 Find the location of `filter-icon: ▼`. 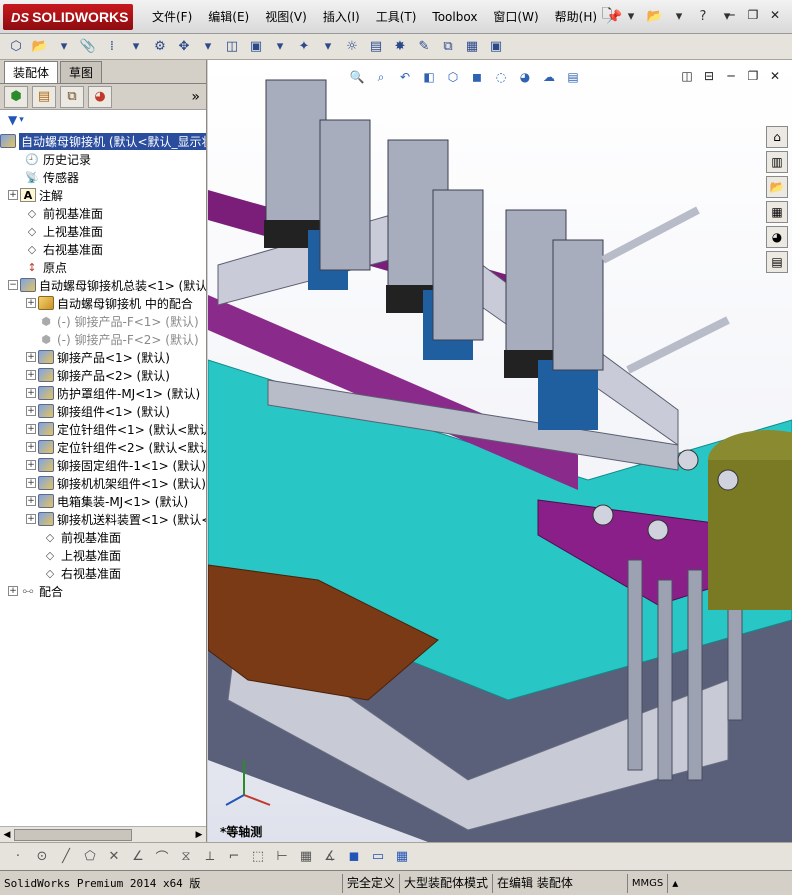

filter-icon: ▼ is located at coordinates (12, 120).